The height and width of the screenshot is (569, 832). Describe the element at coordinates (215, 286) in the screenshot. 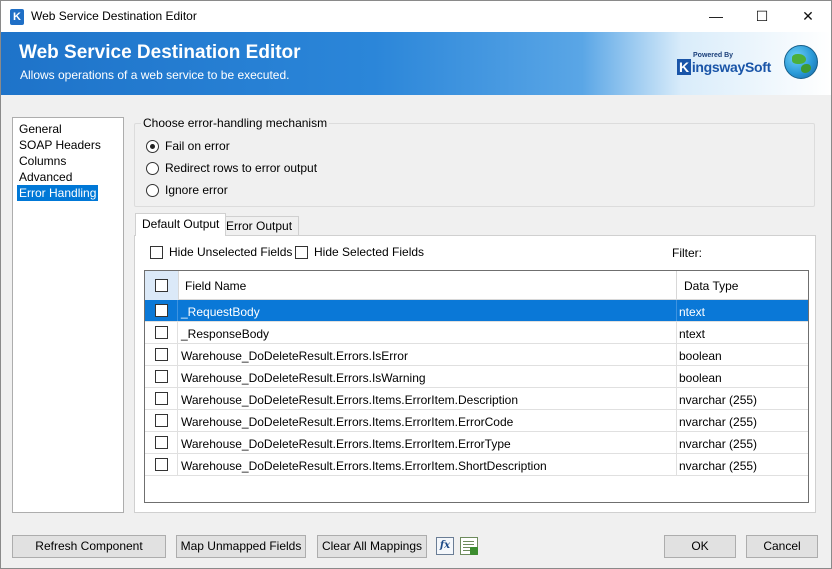

I see `column-header-field-name: Field Name` at that location.